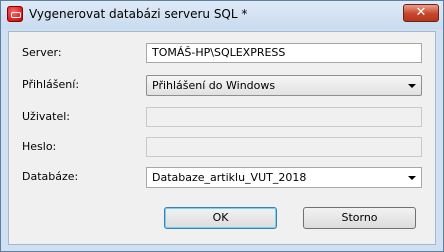 The width and height of the screenshot is (444, 252). I want to click on title-bar: Vygenerovat databázi serveru SQL * ✕, so click(222, 15).